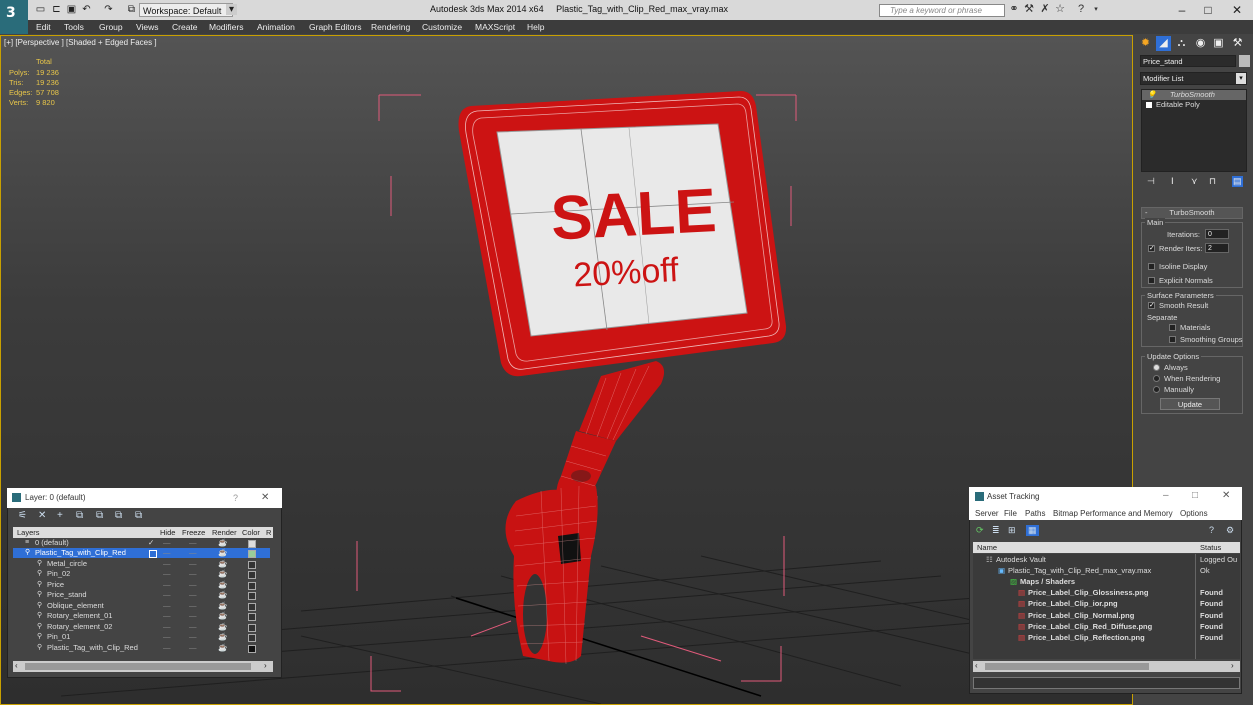 The height and width of the screenshot is (705, 1253). Describe the element at coordinates (185, 27) in the screenshot. I see `menu-create: Create` at that location.